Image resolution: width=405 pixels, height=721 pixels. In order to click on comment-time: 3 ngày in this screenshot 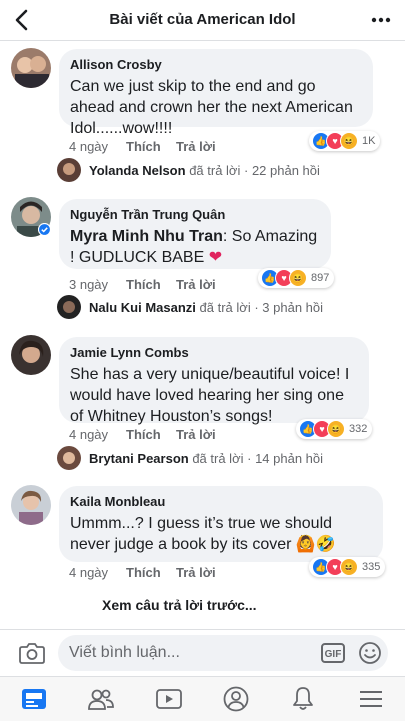, I will do `click(89, 284)`.